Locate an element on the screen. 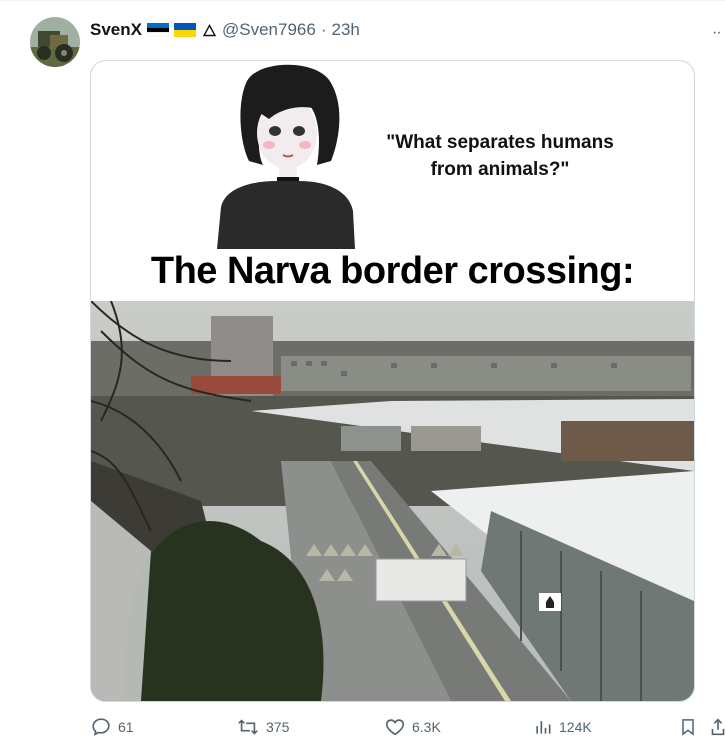 The image size is (726, 752). views-icon is located at coordinates (543, 727).